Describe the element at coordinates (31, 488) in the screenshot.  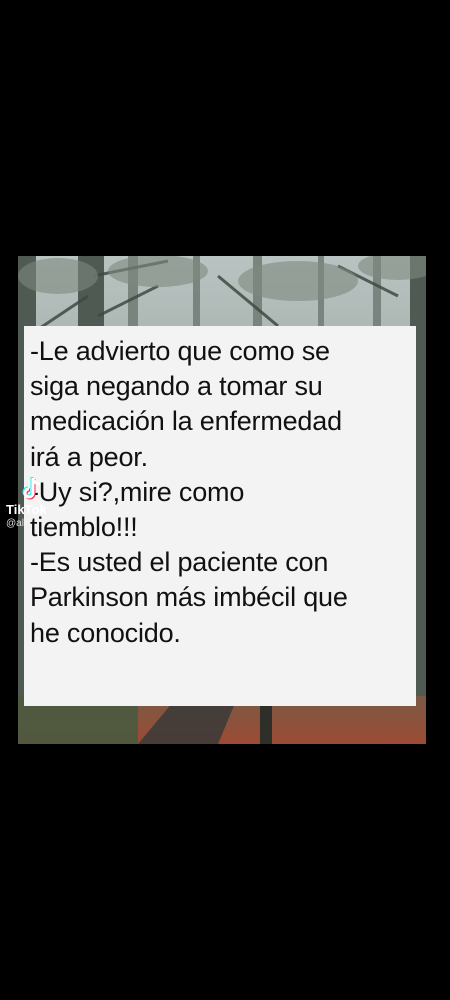
I see `tiktok-logo-icon` at that location.